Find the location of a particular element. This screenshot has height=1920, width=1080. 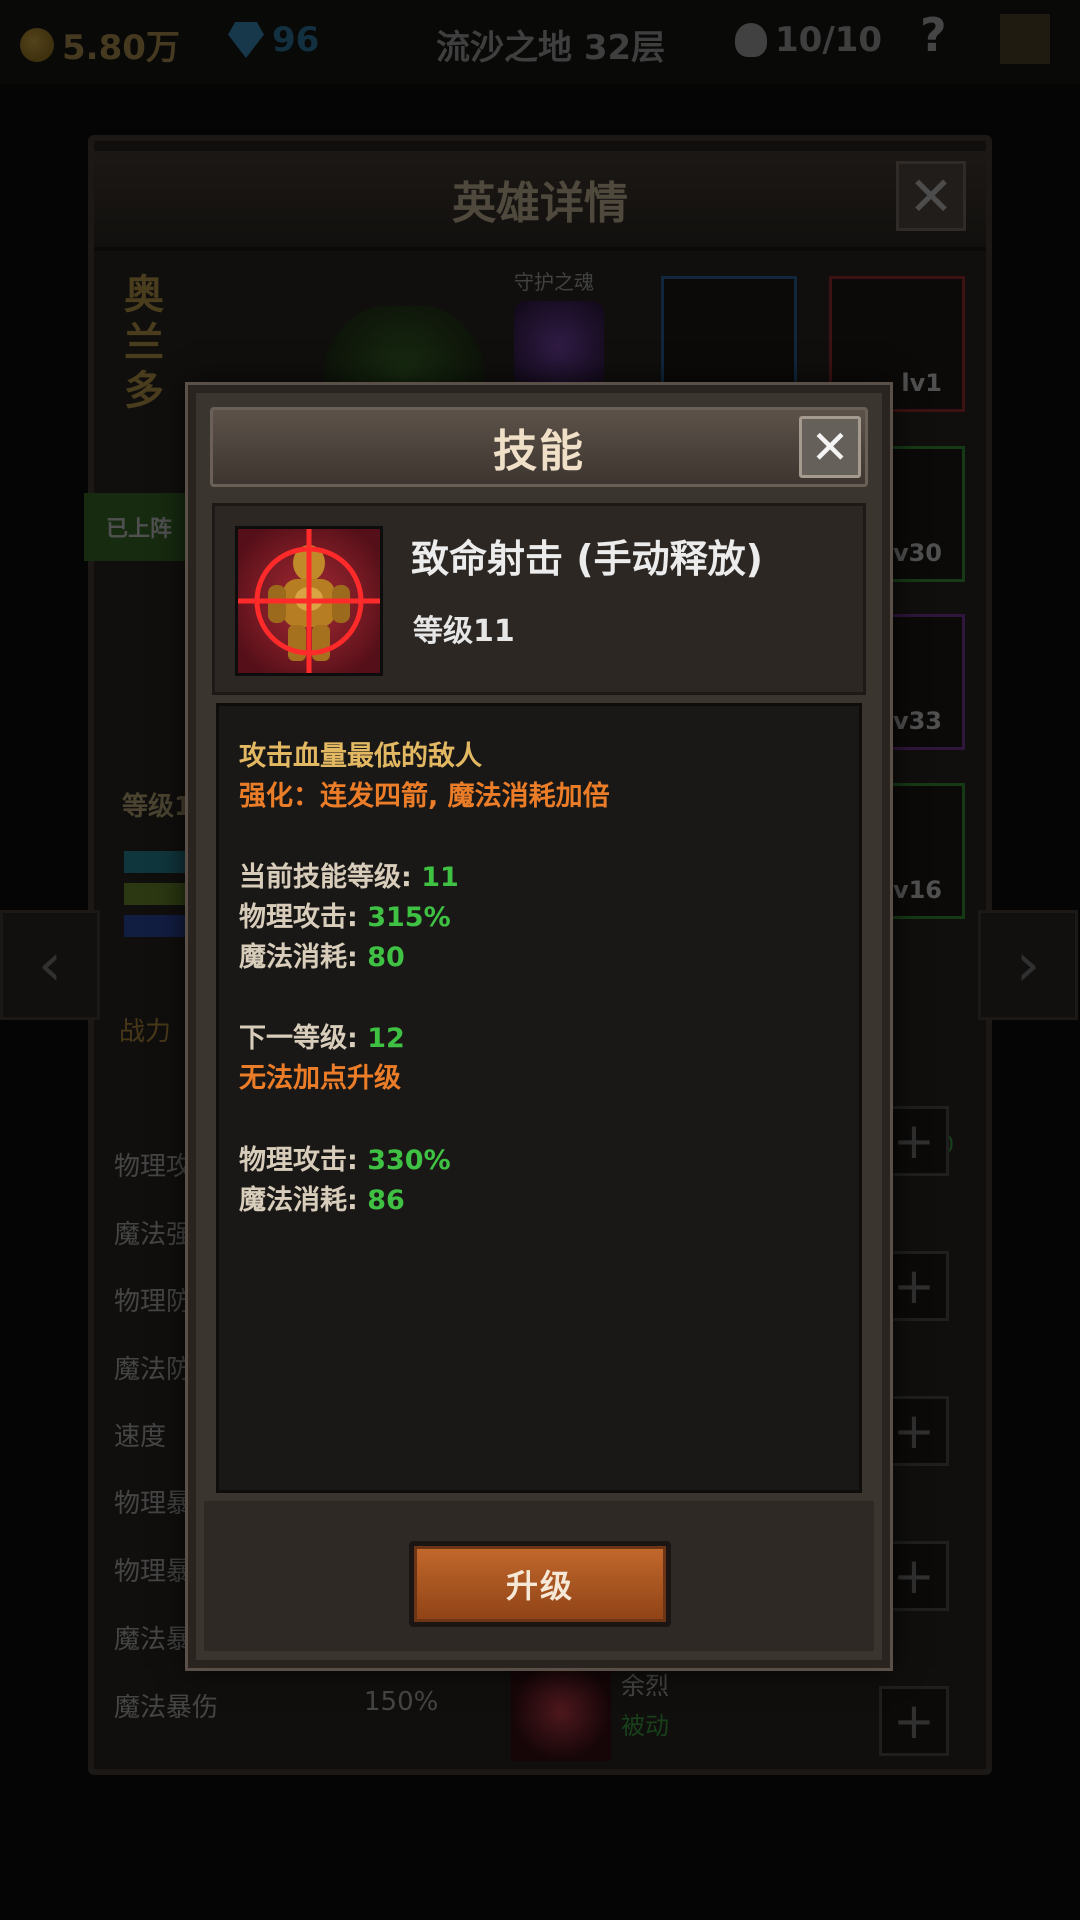

next-phys-attack-row: 物理攻击: 330% is located at coordinates (345, 1157).